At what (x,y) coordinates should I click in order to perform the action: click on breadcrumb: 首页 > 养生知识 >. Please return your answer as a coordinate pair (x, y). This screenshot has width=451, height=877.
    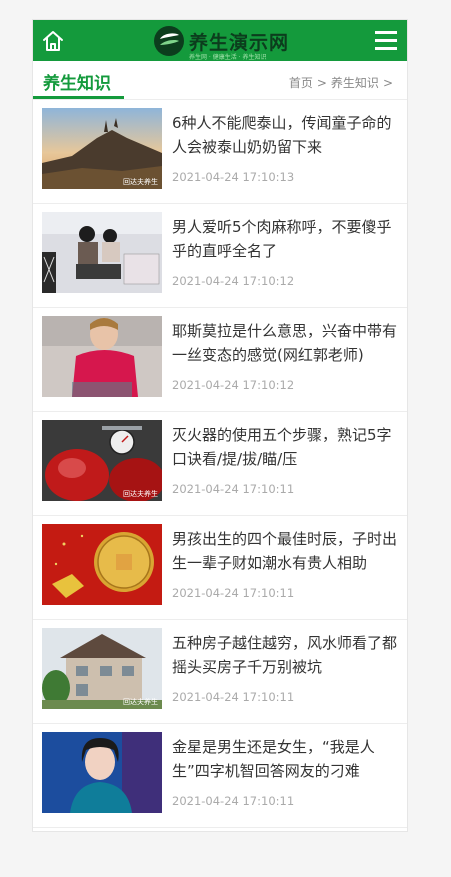
    Looking at the image, I should click on (343, 82).